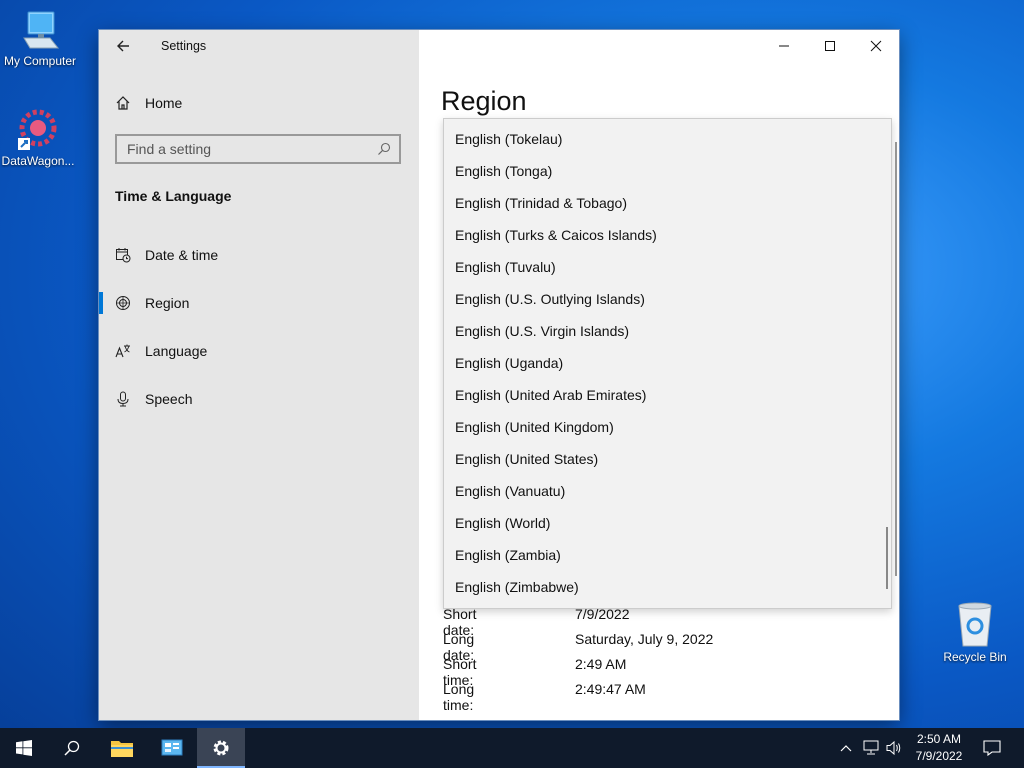 The height and width of the screenshot is (768, 1024). I want to click on windows-logo-icon, so click(24, 748).